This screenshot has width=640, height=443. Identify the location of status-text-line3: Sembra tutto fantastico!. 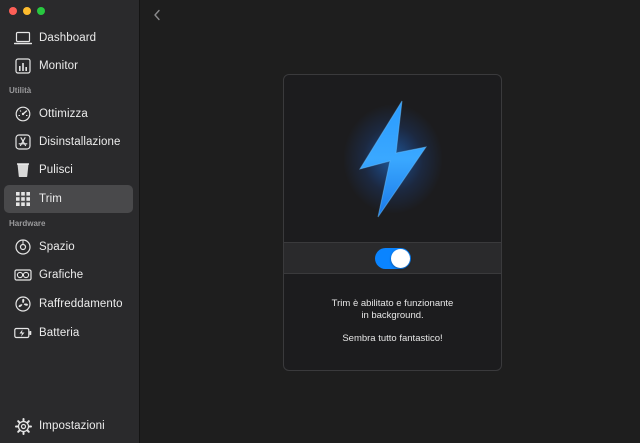
(392, 338).